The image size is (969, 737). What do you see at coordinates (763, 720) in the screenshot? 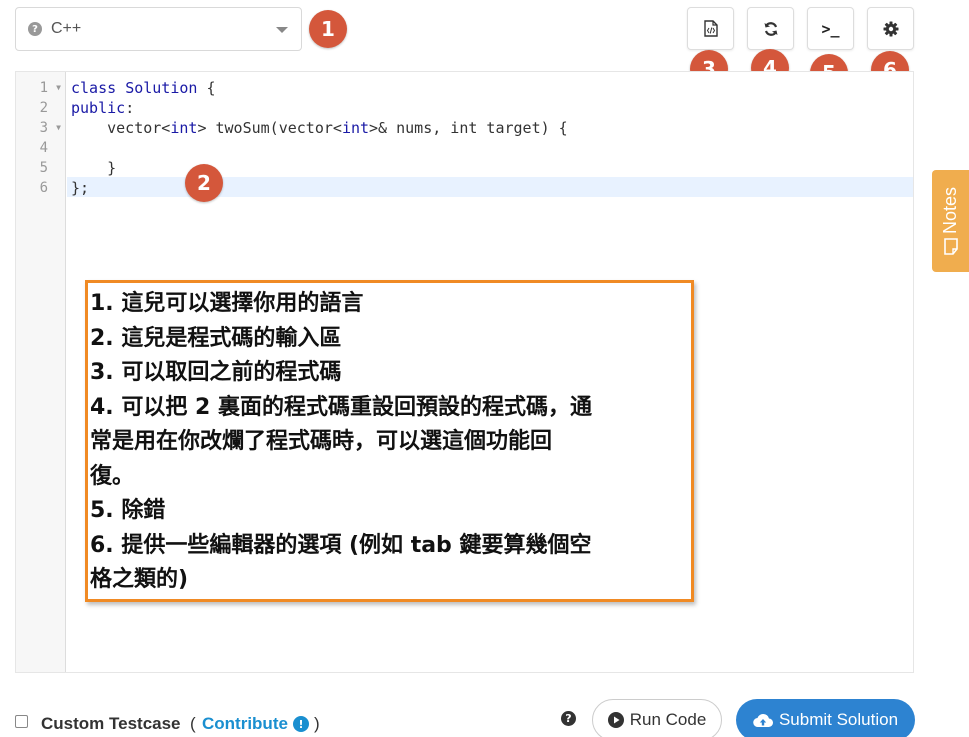
I see `cloud-upload-icon` at bounding box center [763, 720].